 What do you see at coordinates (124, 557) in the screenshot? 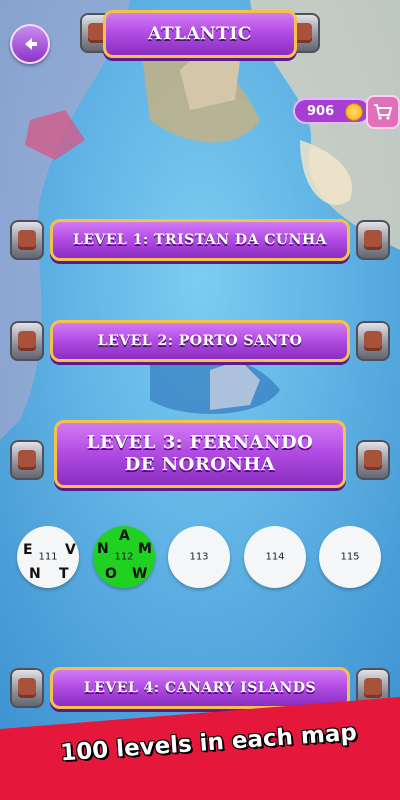
I see `sublevel-112: 112 A N M O W` at bounding box center [124, 557].